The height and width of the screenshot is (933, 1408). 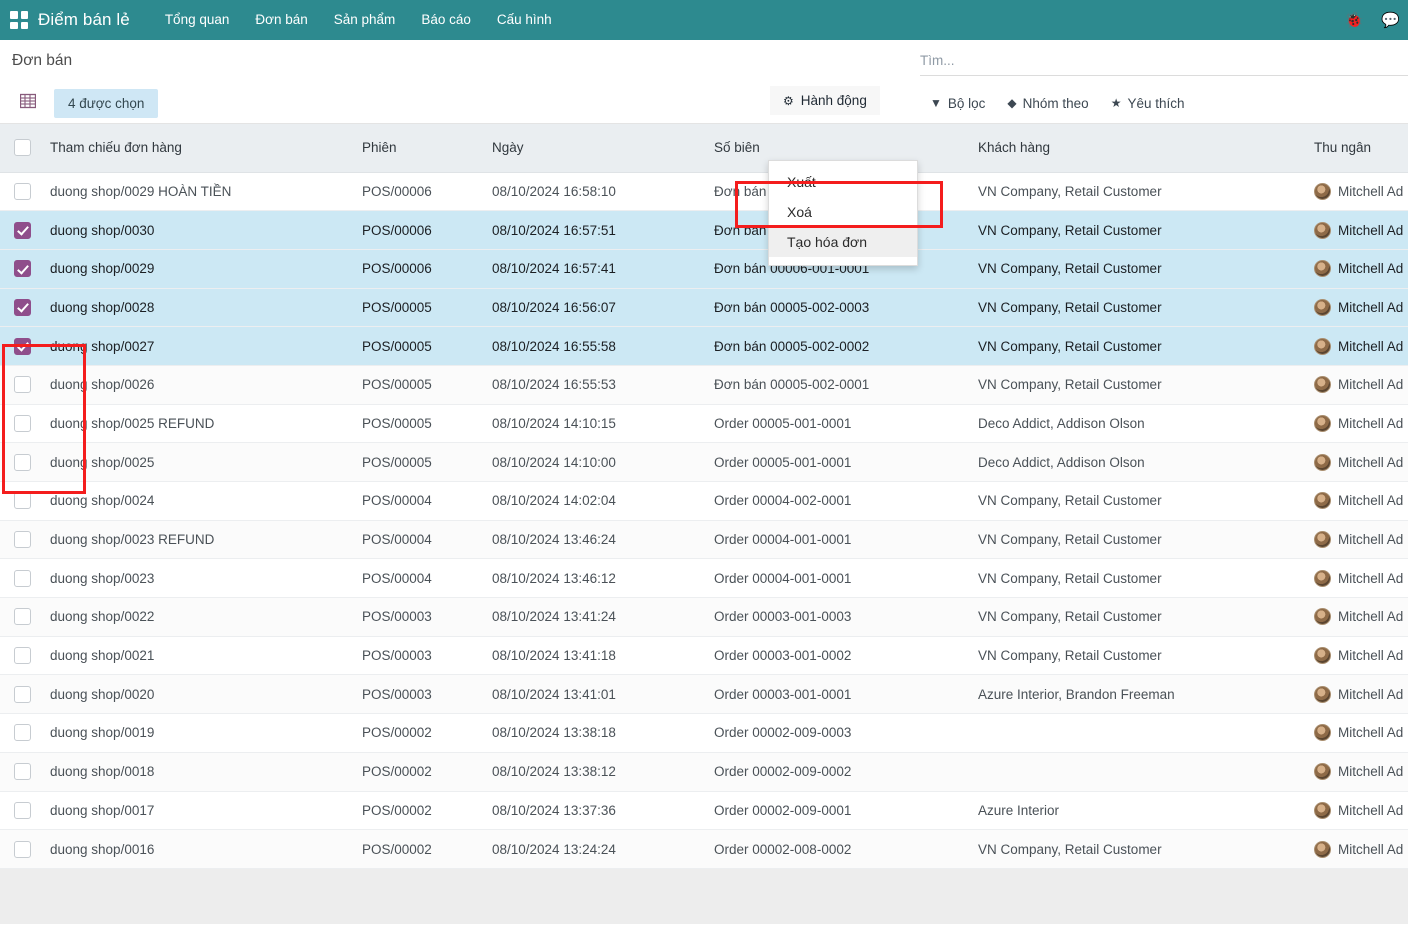 I want to click on list-view-icon, so click(x=28, y=103).